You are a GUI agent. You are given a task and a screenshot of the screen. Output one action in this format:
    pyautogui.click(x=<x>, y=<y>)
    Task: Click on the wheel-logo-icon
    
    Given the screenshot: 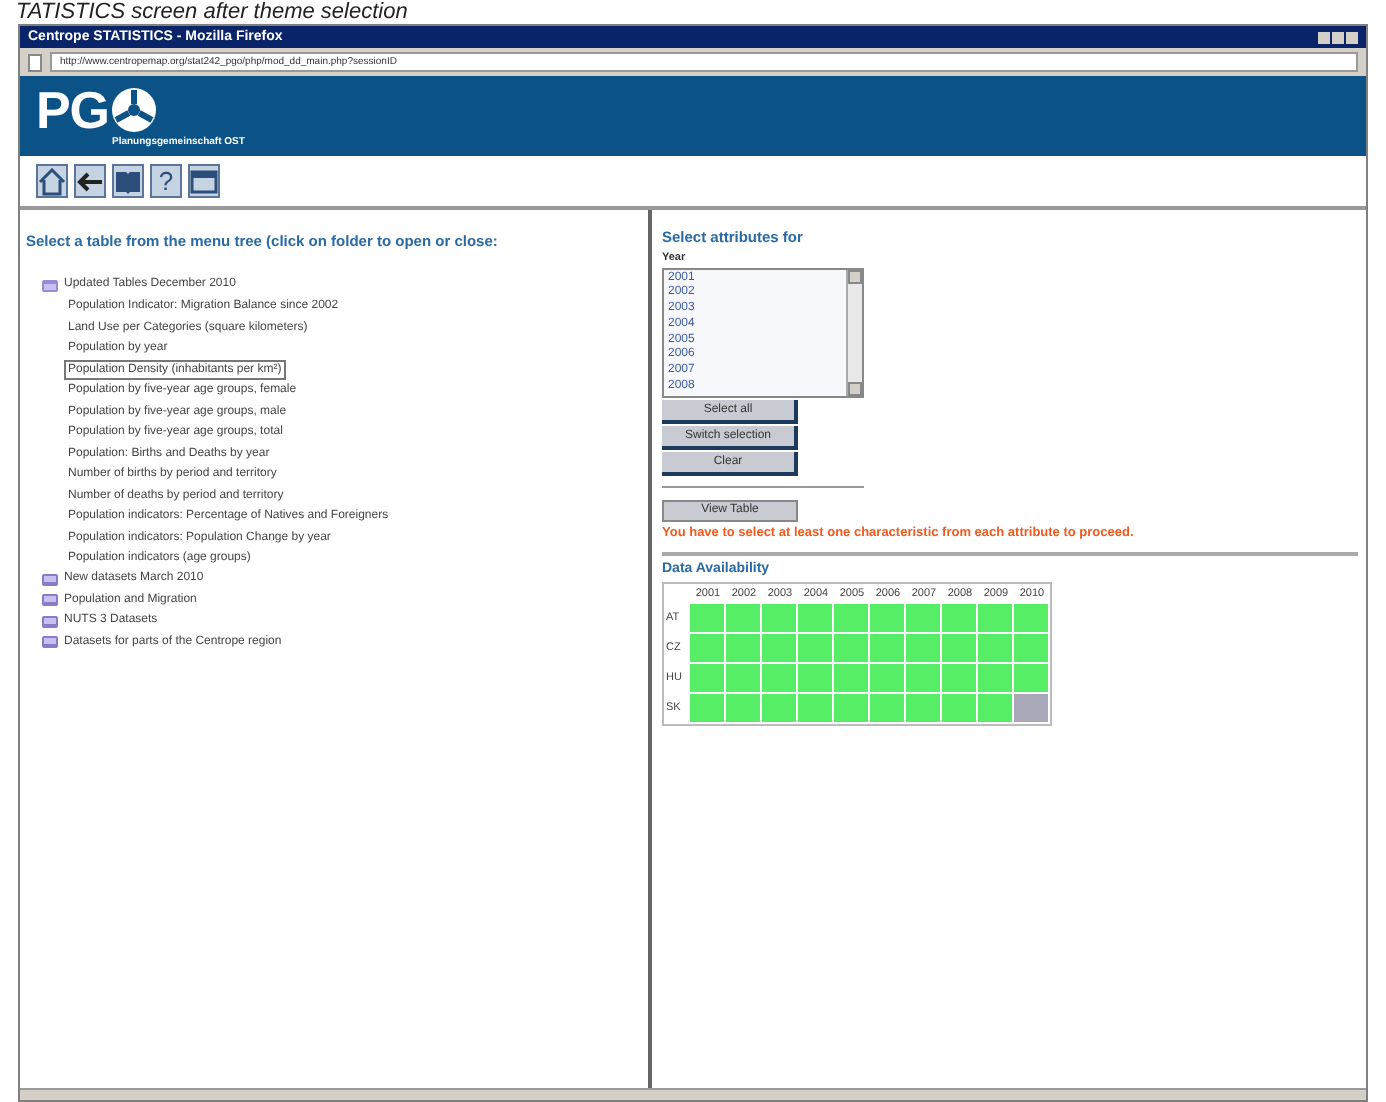 What is the action you would take?
    pyautogui.click(x=134, y=110)
    